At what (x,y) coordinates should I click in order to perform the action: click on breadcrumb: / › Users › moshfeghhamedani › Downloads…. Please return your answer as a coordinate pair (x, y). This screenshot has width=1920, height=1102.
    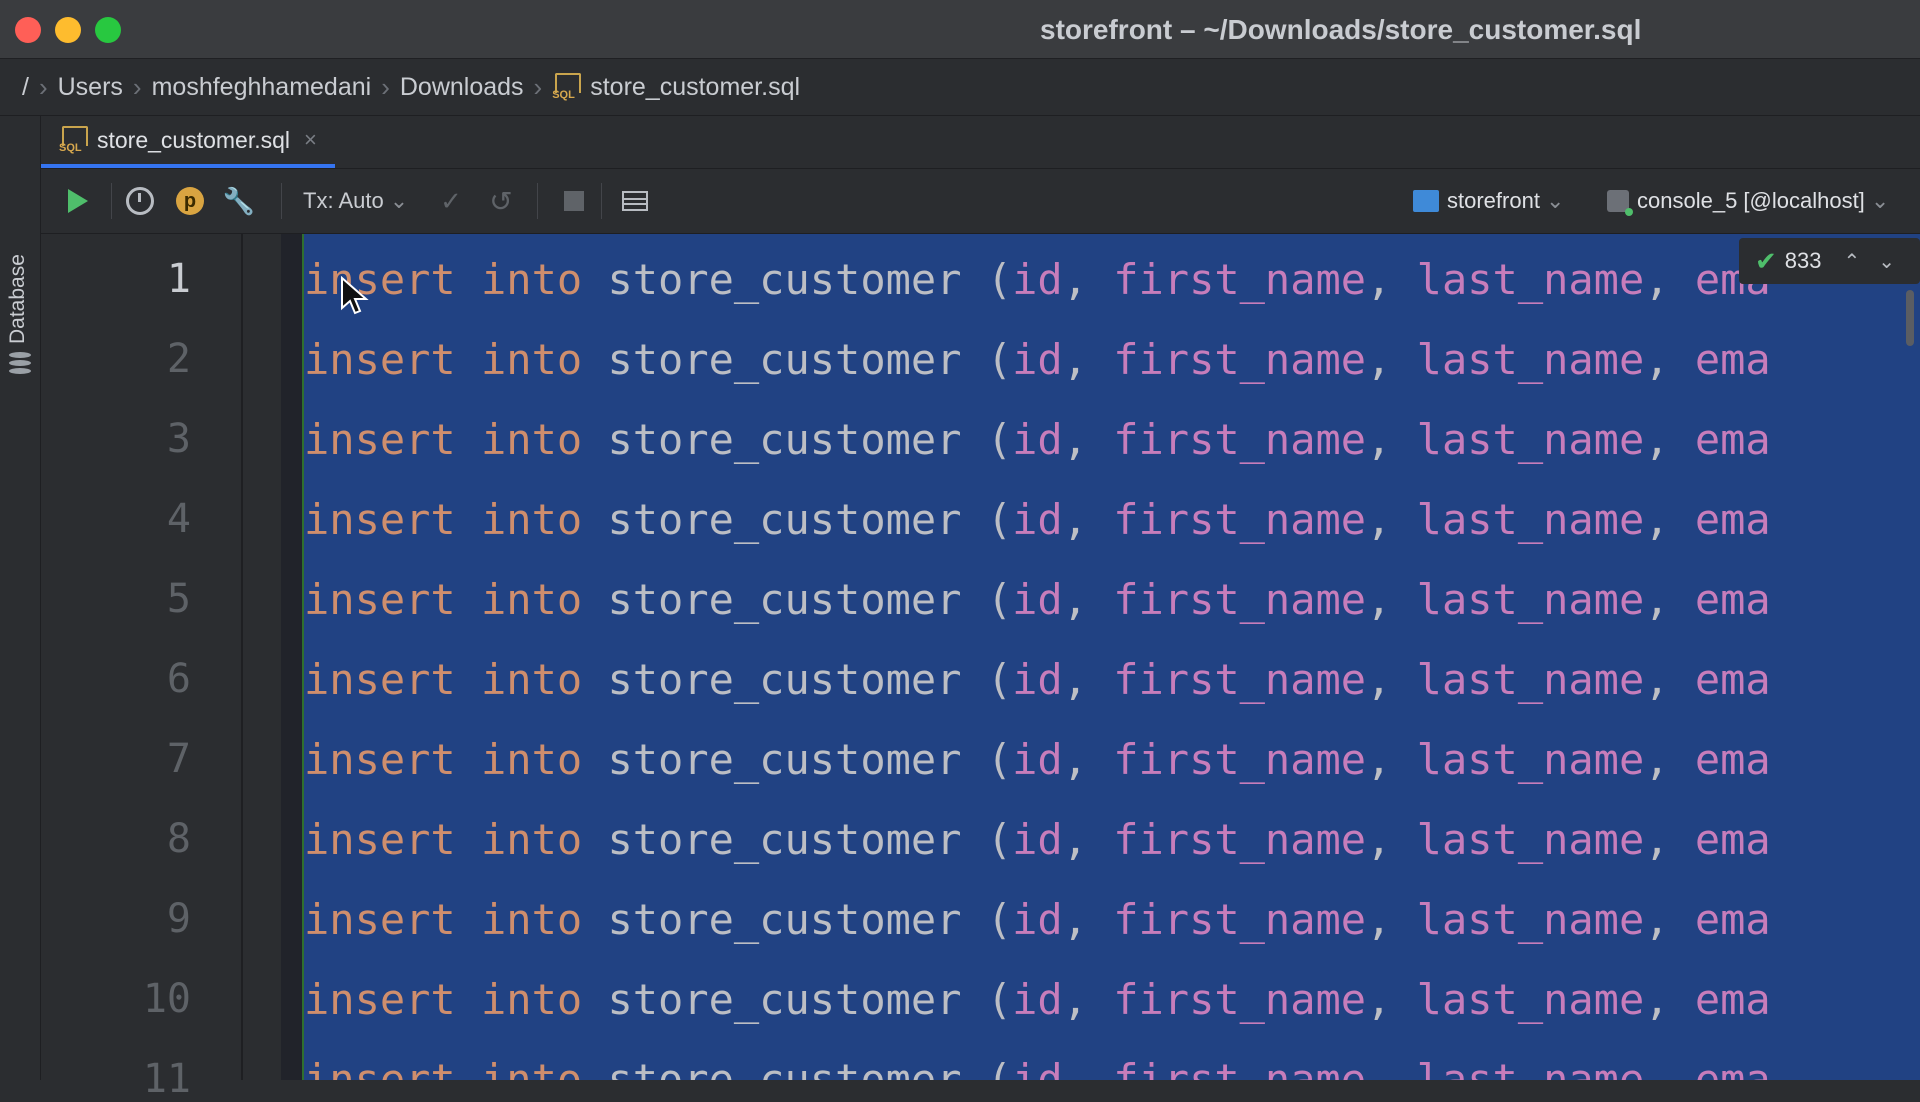
    Looking at the image, I should click on (960, 87).